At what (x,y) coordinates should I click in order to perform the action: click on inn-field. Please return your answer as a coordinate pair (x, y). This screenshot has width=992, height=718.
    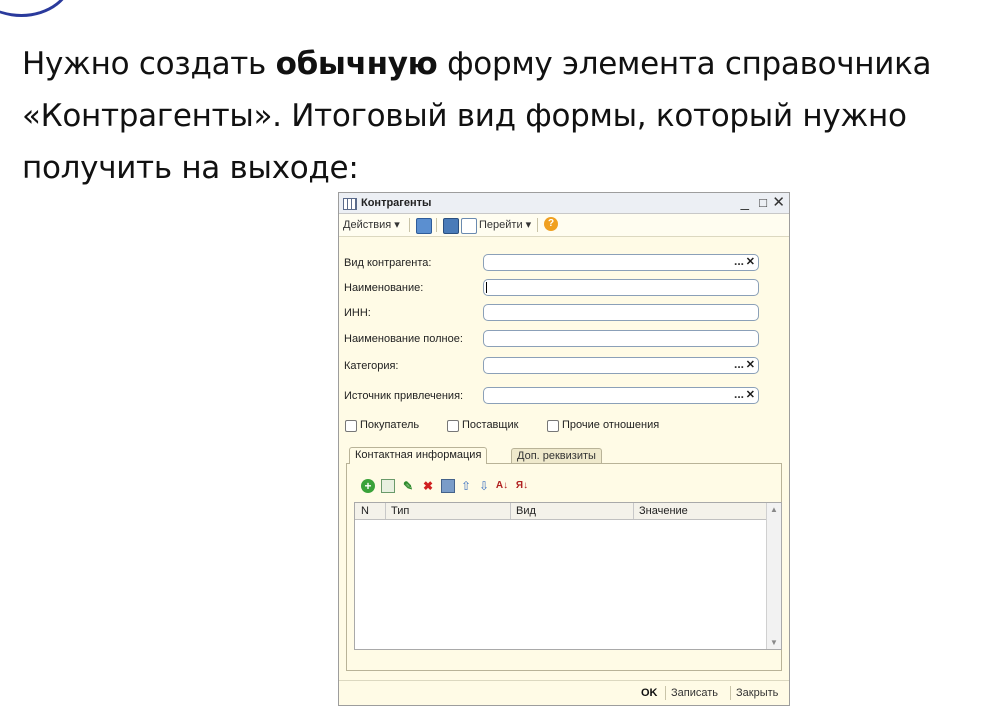
    Looking at the image, I should click on (621, 312).